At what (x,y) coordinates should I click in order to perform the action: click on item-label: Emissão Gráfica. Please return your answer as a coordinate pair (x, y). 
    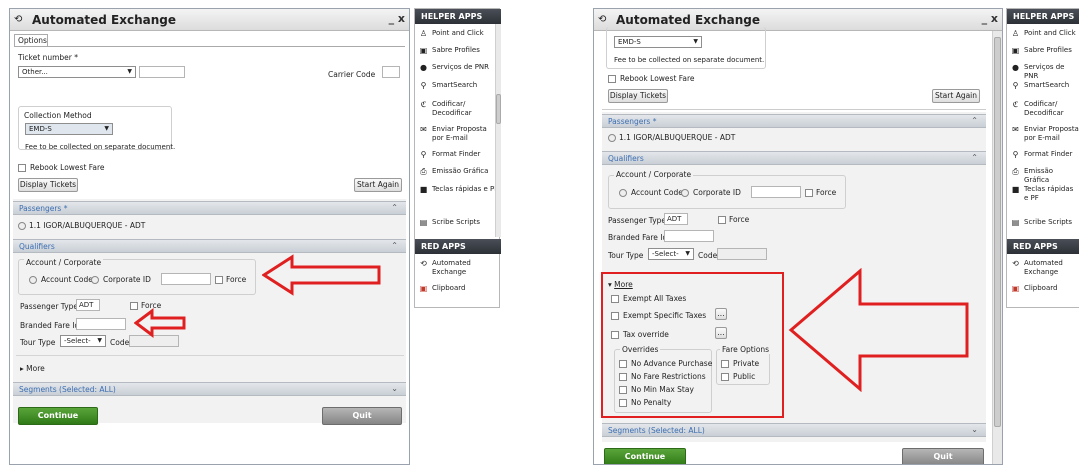
    Looking at the image, I should click on (460, 171).